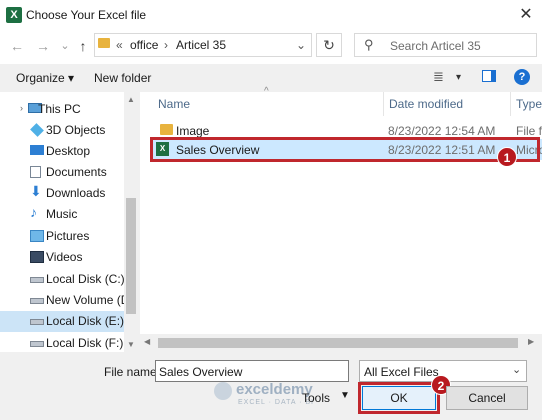  What do you see at coordinates (85, 343) in the screenshot?
I see `sidebar-item-label: Local Disk (F:)` at bounding box center [85, 343].